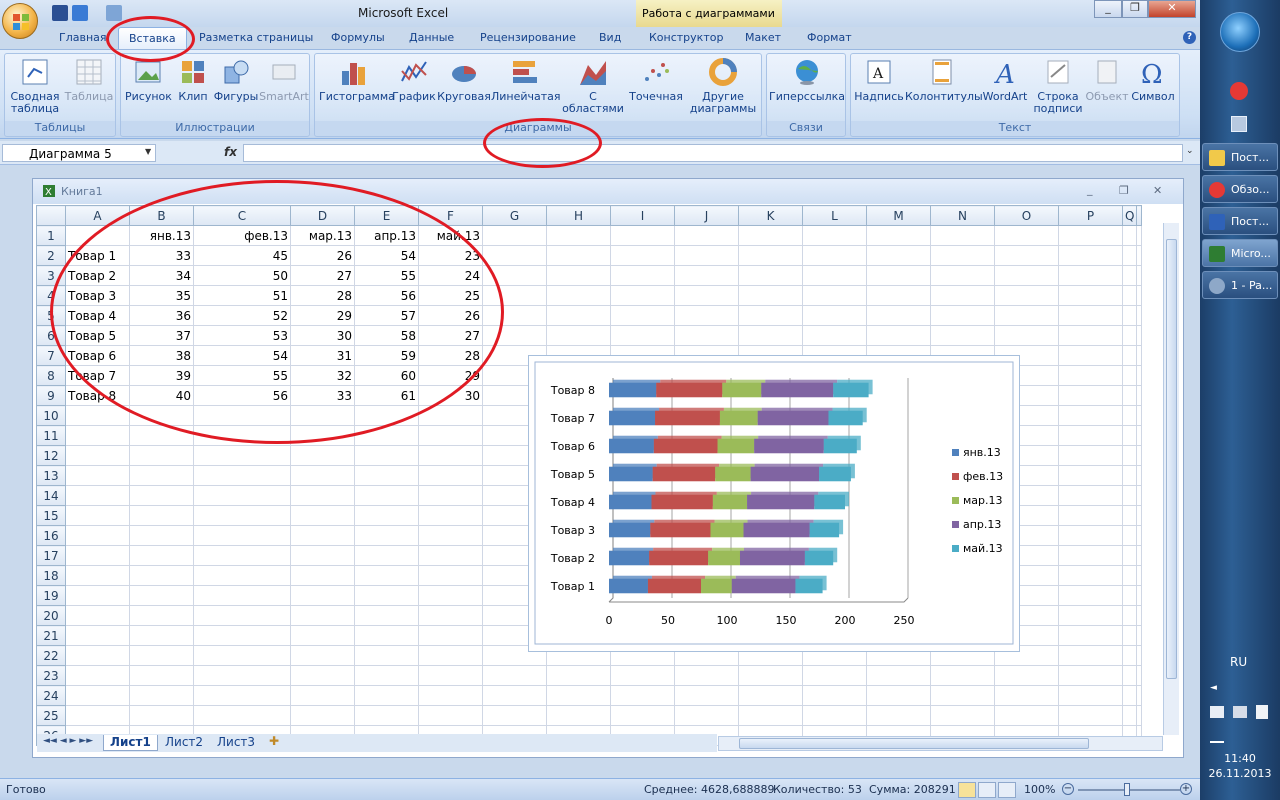 The image size is (1280, 800). What do you see at coordinates (1240, 32) in the screenshot?
I see `start-button` at bounding box center [1240, 32].